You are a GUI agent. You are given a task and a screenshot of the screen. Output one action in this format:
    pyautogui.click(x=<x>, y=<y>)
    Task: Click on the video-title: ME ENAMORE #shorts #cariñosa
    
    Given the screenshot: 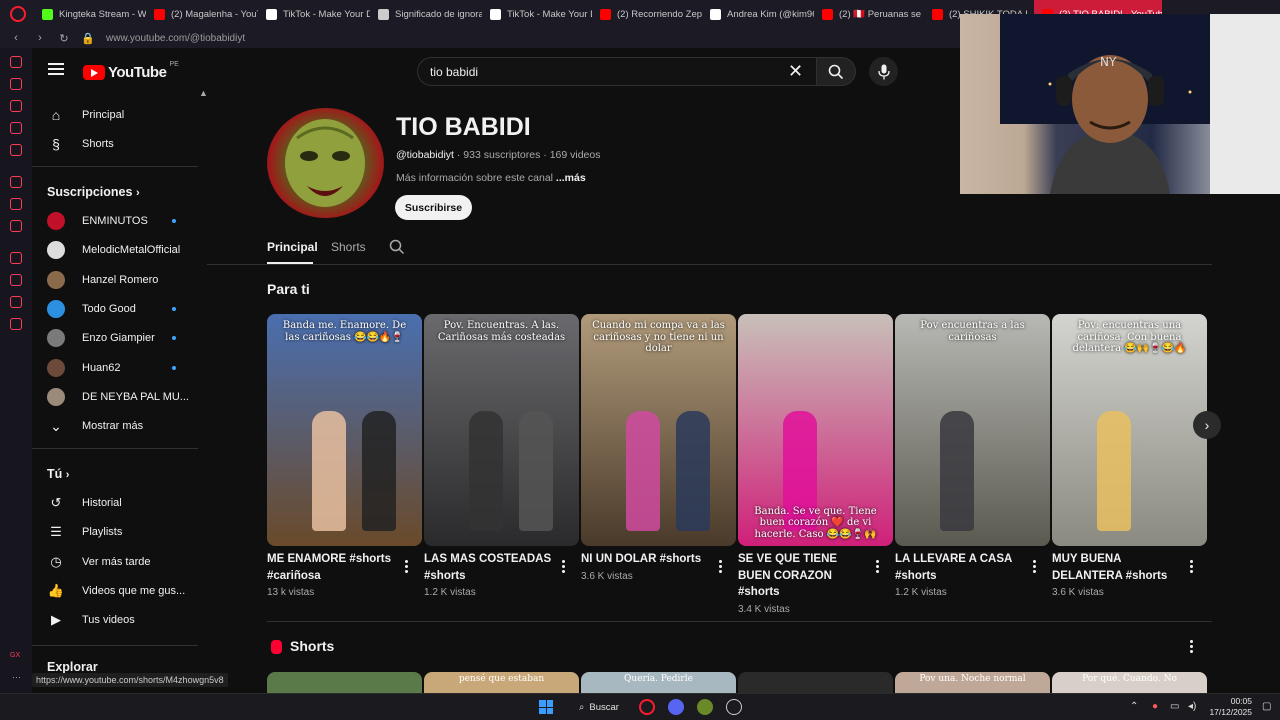 What is the action you would take?
    pyautogui.click(x=331, y=567)
    